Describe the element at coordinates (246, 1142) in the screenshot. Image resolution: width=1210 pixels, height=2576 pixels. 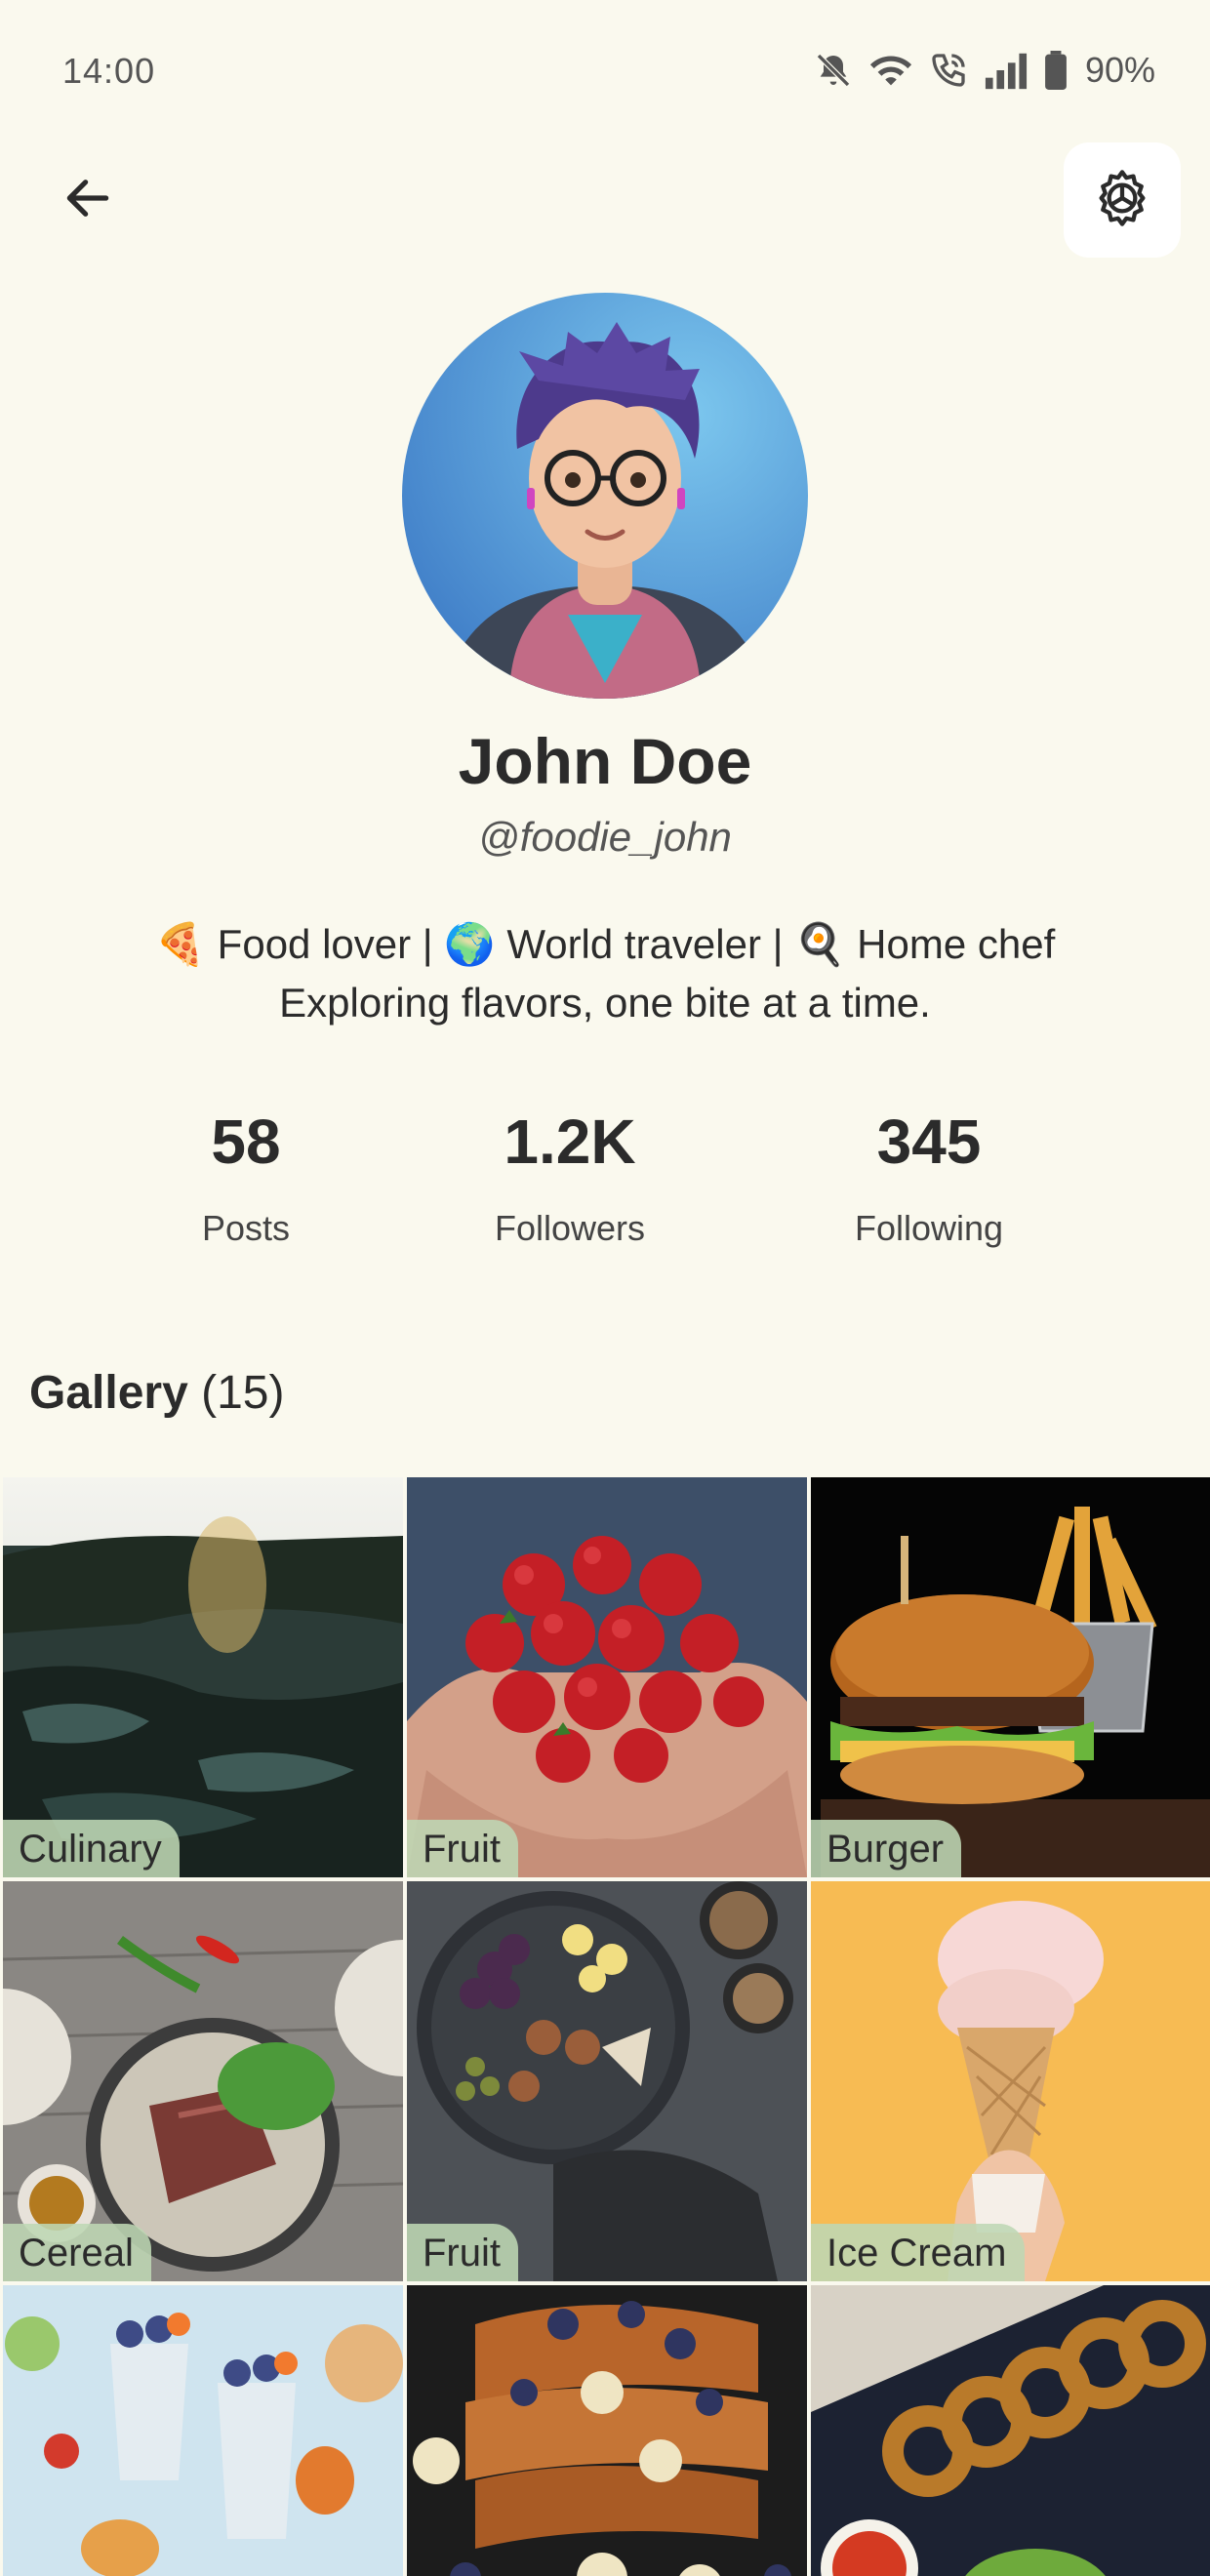
I see `stat-value: 58` at that location.